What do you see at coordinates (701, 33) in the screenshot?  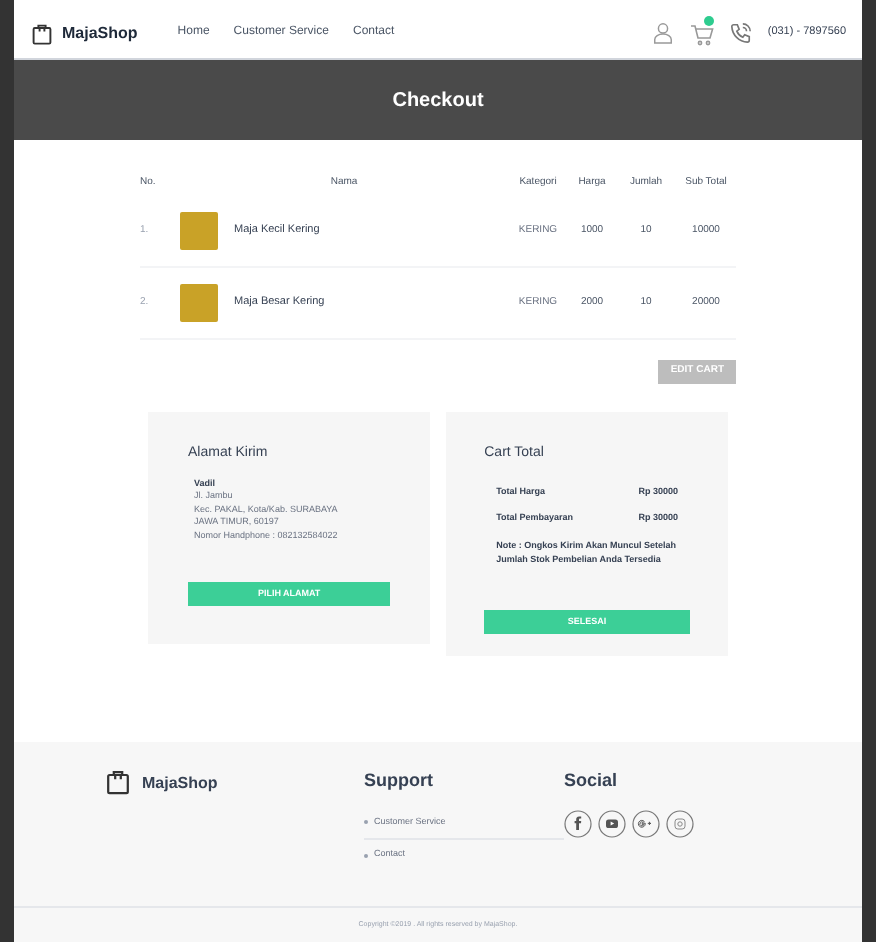 I see `cart-icon` at bounding box center [701, 33].